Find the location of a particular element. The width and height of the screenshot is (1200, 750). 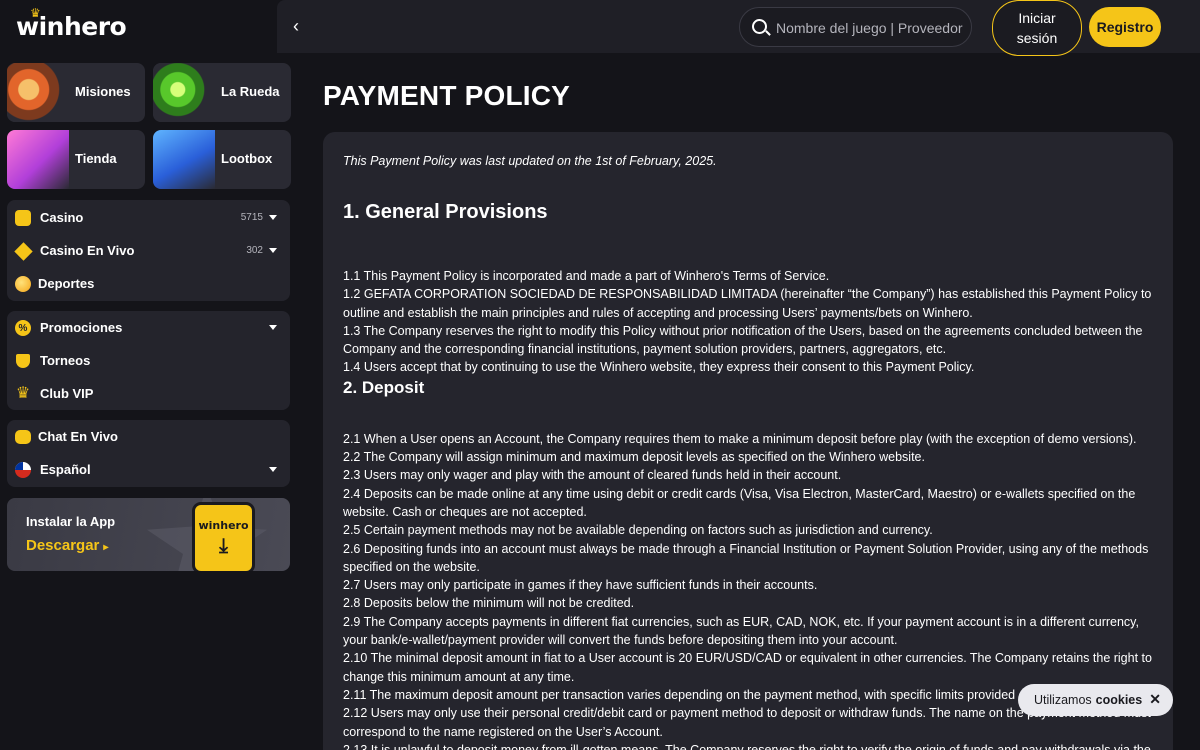

close-icon: ✕ is located at coordinates (1155, 699).